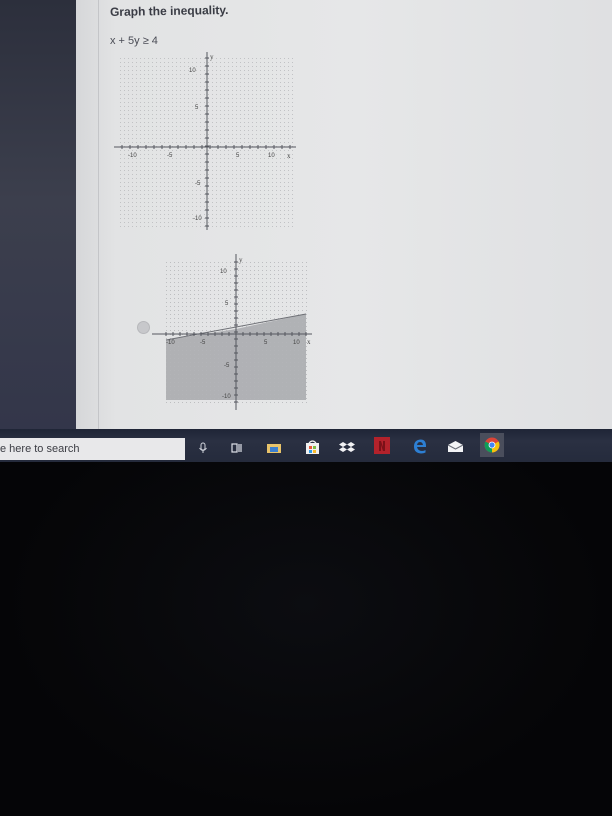 The width and height of the screenshot is (612, 816). I want to click on mail-icon, so click(455, 446).